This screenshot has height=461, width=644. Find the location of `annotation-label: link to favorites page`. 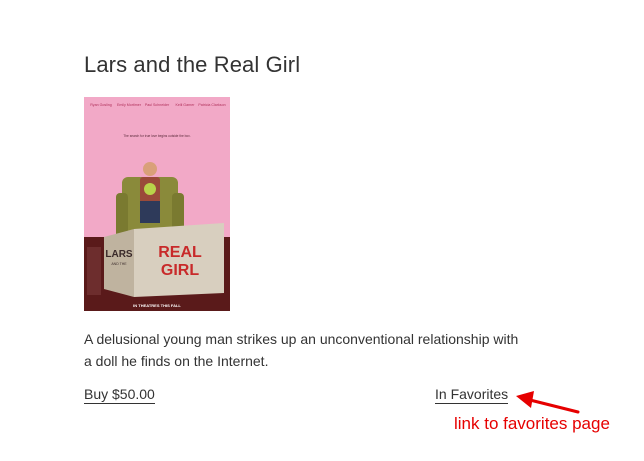

annotation-label: link to favorites page is located at coordinates (532, 423).